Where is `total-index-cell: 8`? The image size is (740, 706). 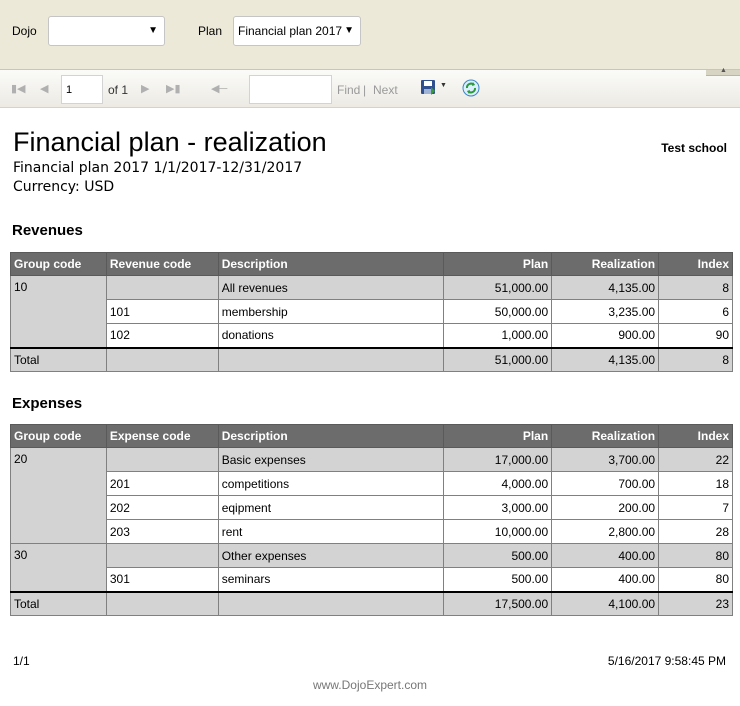
total-index-cell: 8 is located at coordinates (695, 359).